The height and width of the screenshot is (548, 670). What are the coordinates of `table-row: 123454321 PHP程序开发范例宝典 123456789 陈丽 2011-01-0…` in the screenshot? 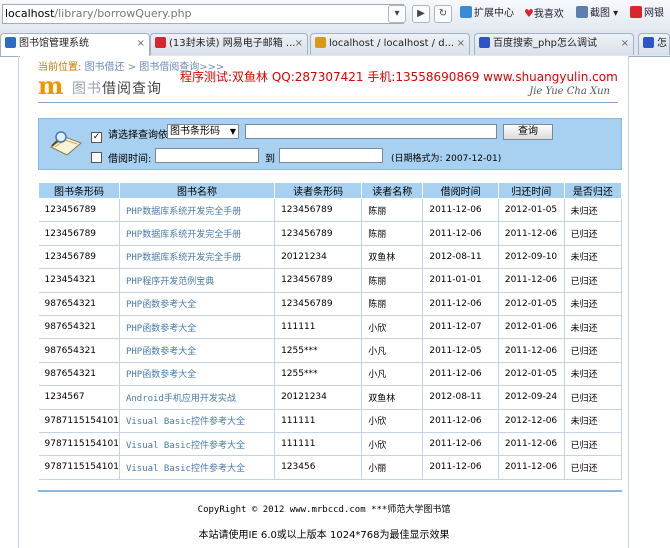 It's located at (330, 280).